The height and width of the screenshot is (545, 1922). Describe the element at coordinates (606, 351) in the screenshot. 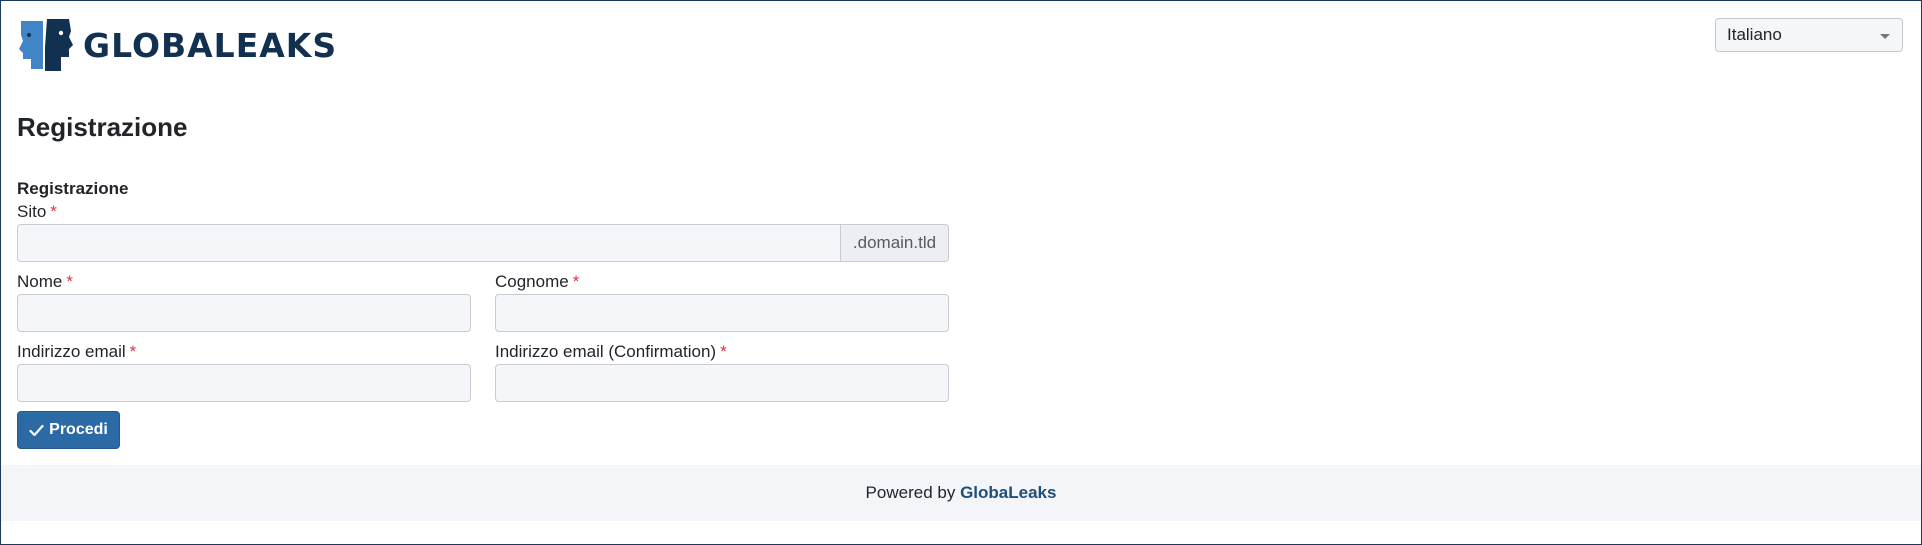

I see `email-confirm-label-text: Indirizzo email (Confirmation)` at that location.